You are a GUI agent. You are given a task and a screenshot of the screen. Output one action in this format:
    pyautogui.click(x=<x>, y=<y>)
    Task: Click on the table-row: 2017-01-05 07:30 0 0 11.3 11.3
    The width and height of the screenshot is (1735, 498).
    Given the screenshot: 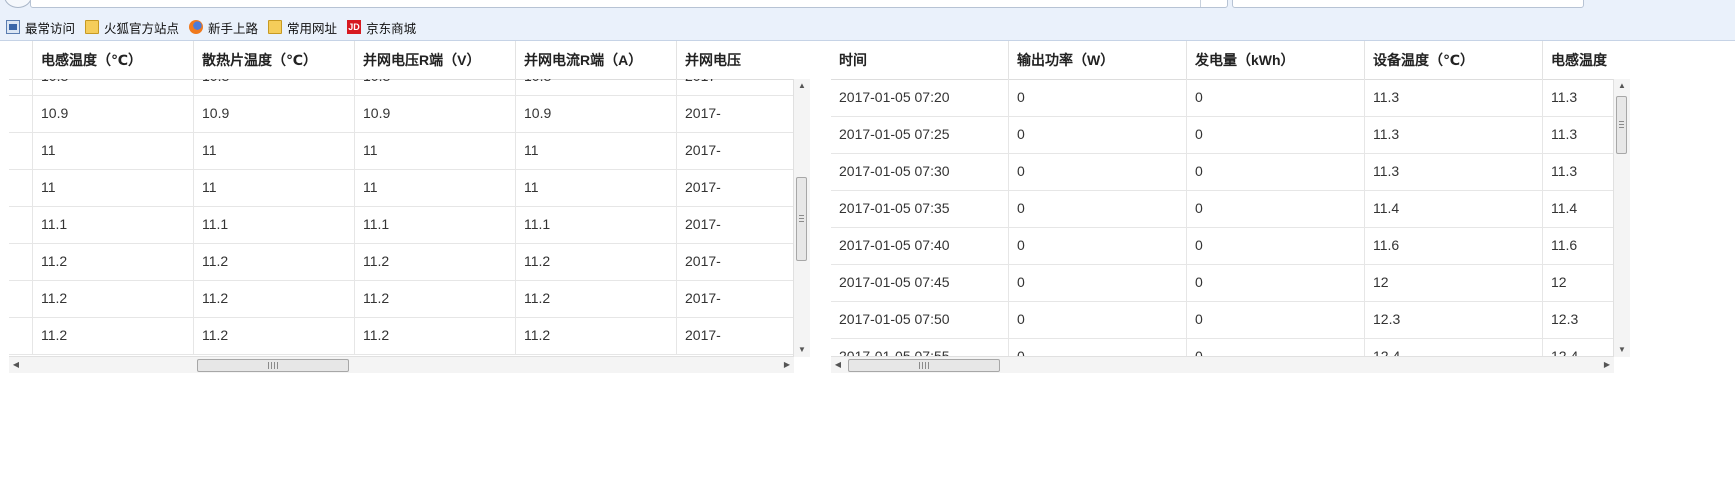 What is the action you would take?
    pyautogui.click(x=1230, y=172)
    